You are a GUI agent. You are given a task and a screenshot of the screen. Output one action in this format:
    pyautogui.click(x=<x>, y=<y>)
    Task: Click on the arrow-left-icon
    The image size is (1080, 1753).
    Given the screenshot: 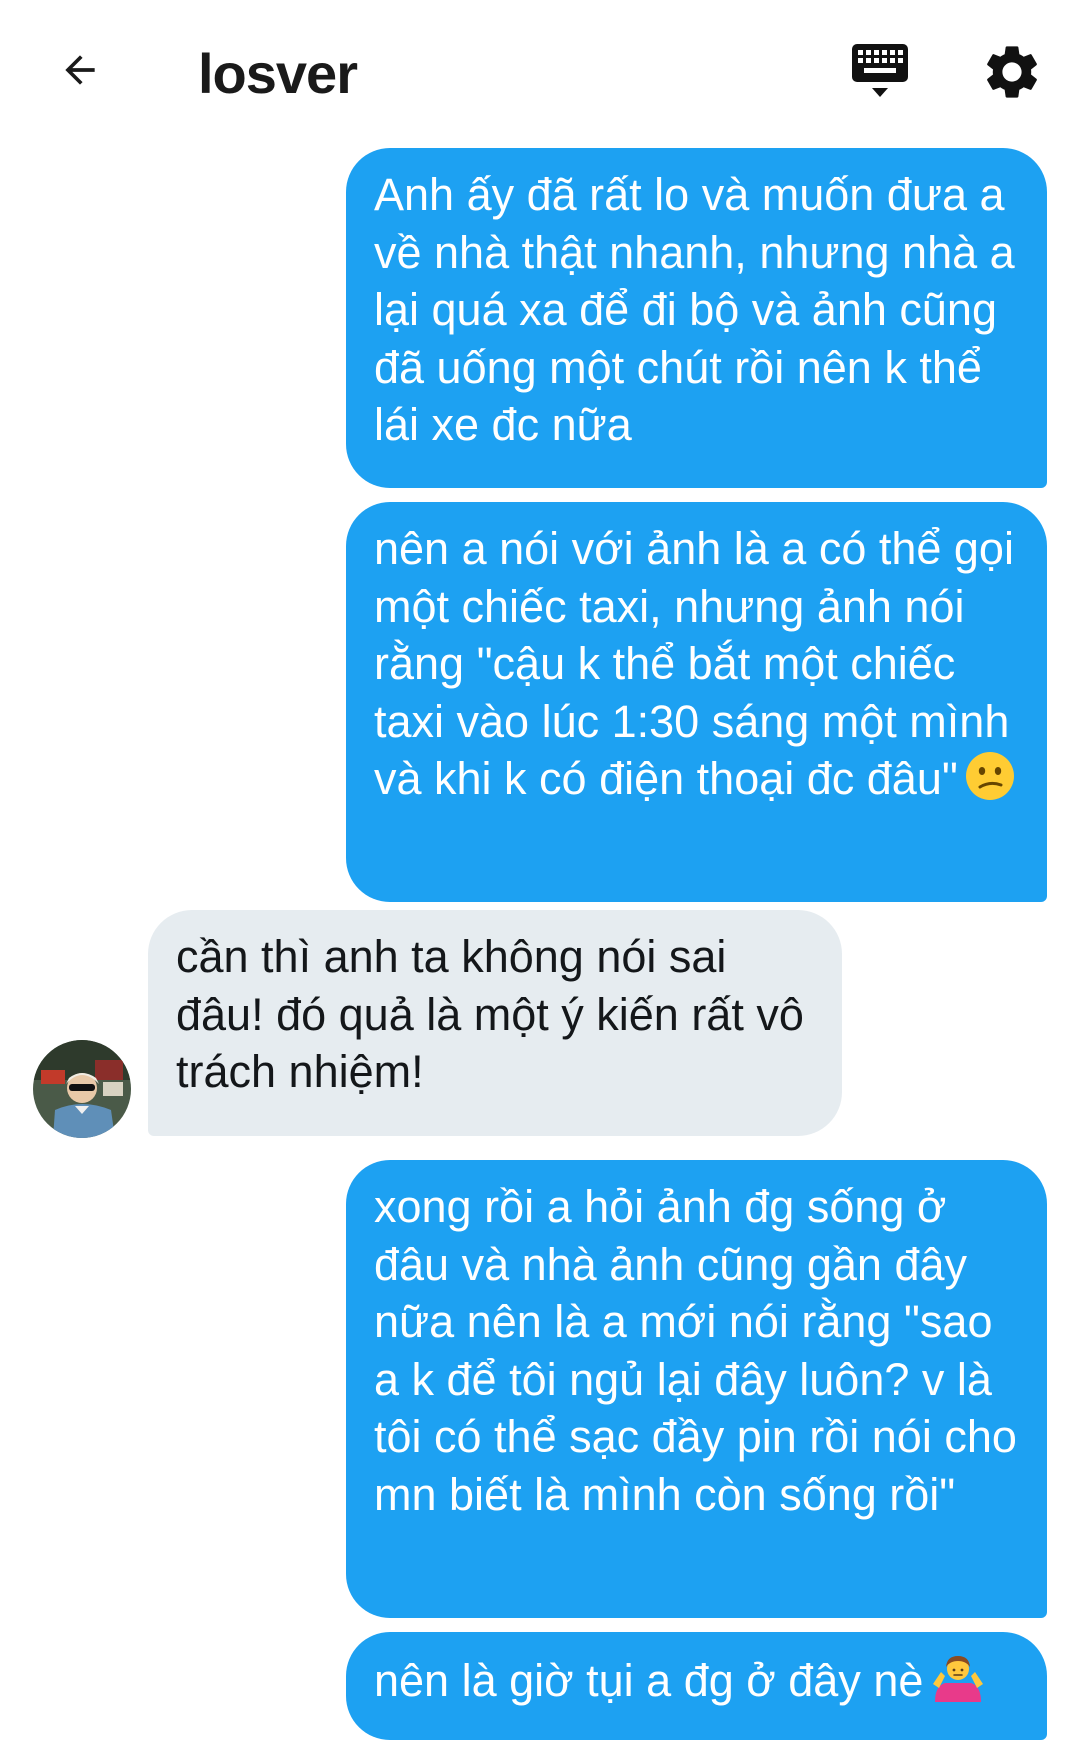 What is the action you would take?
    pyautogui.click(x=80, y=70)
    